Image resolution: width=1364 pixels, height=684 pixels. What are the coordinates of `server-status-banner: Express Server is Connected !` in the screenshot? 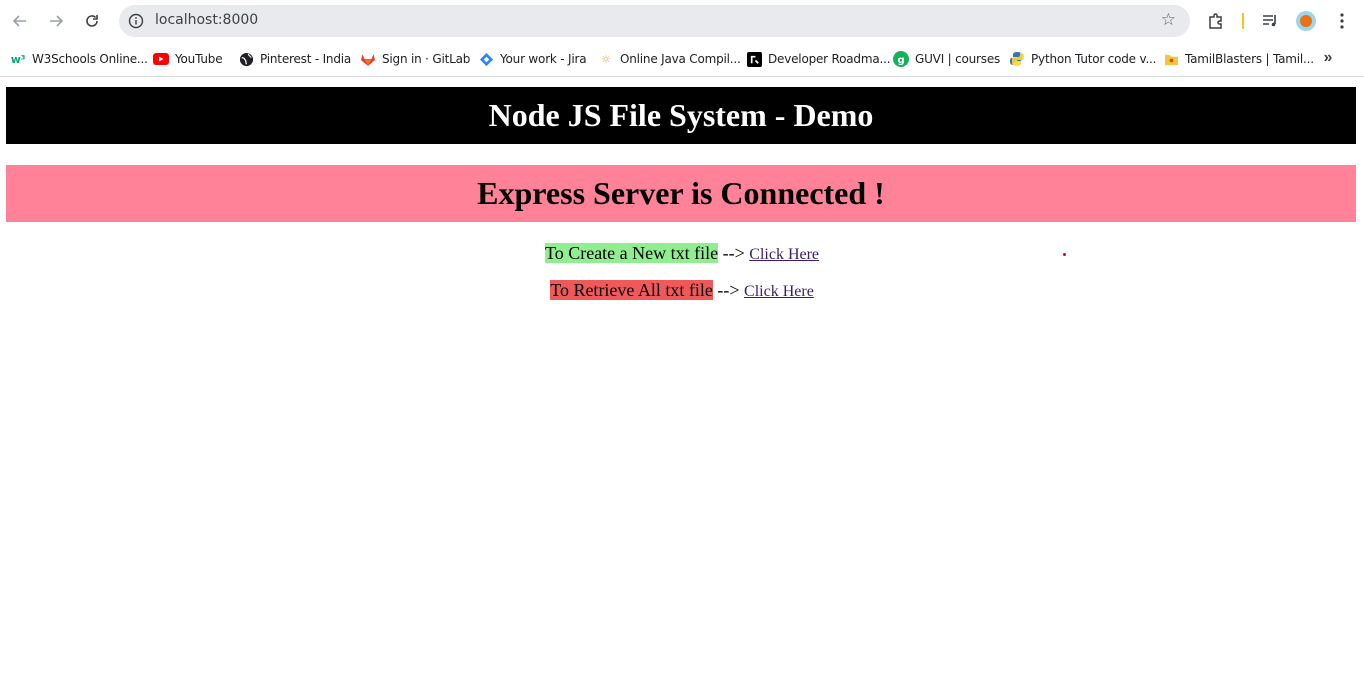 It's located at (681, 193).